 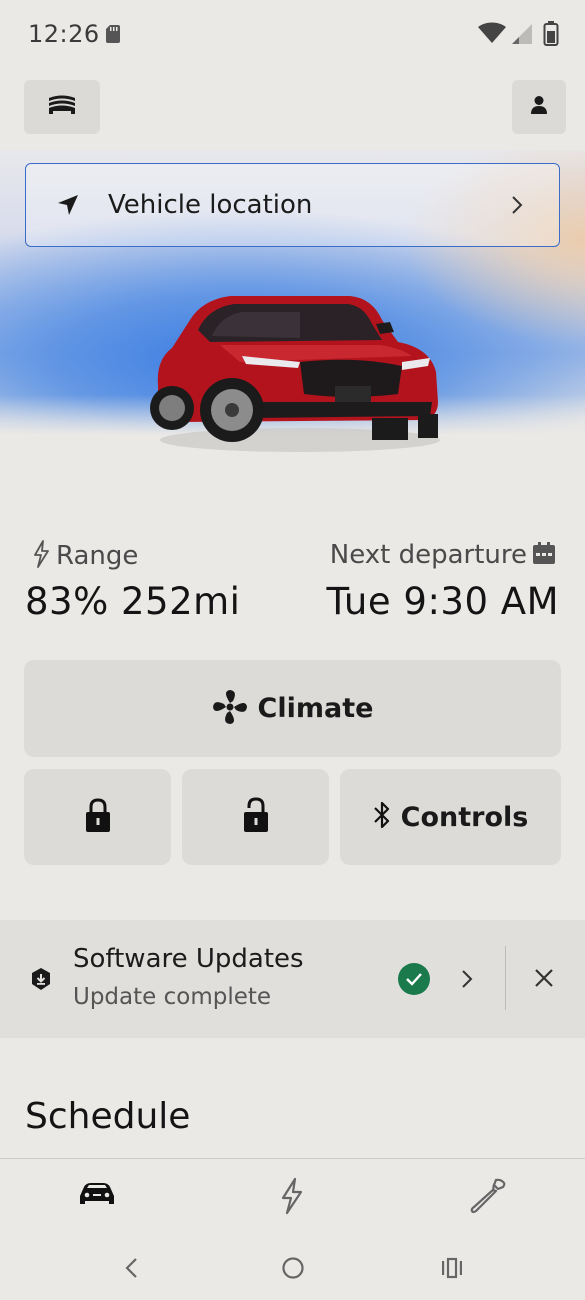 I want to click on software-updates-status: Update complete, so click(x=172, y=997).